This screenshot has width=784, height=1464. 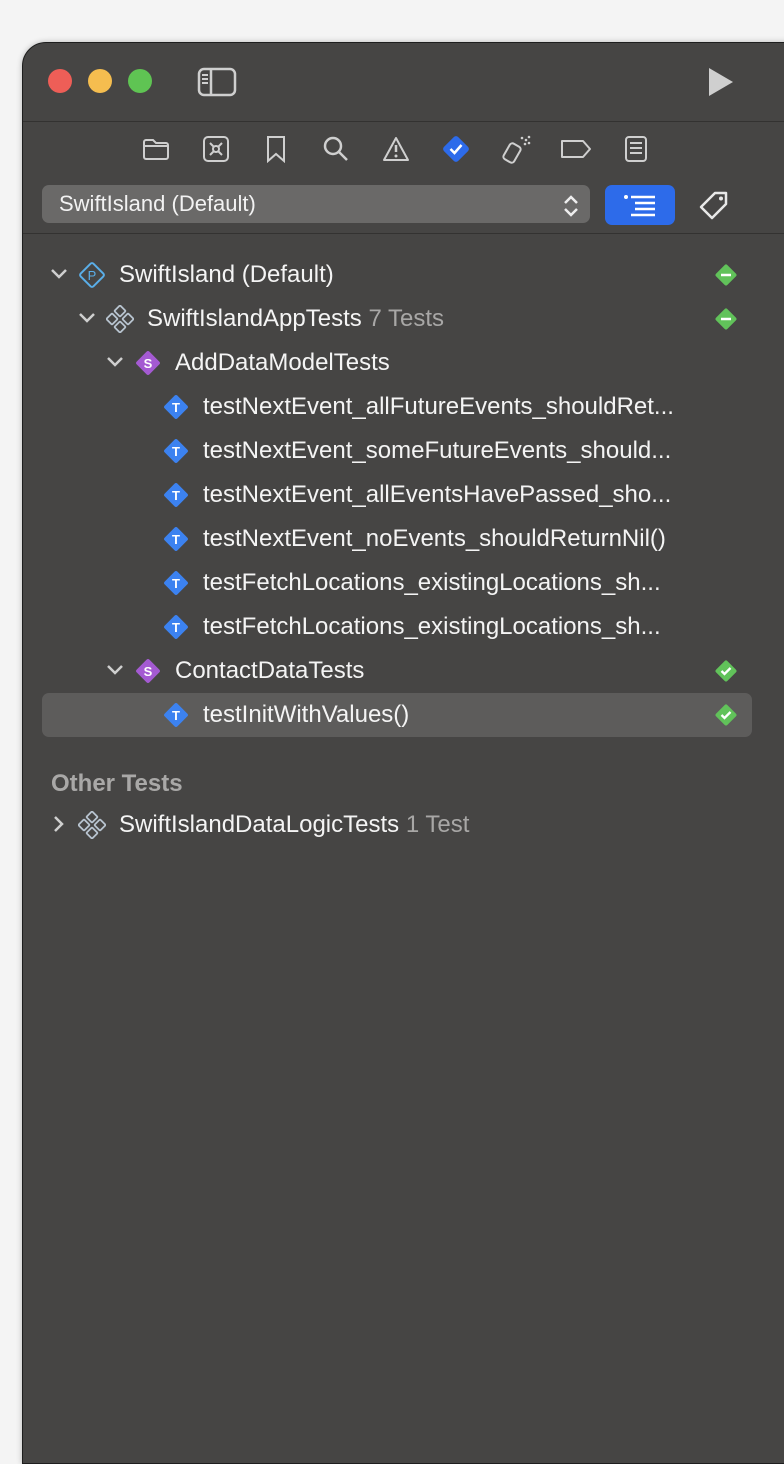 I want to click on debug-icon, so click(x=516, y=149).